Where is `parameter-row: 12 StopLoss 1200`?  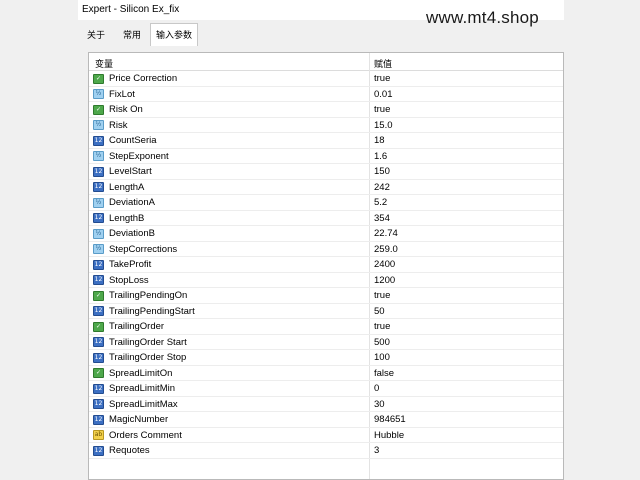 parameter-row: 12 StopLoss 1200 is located at coordinates (326, 280).